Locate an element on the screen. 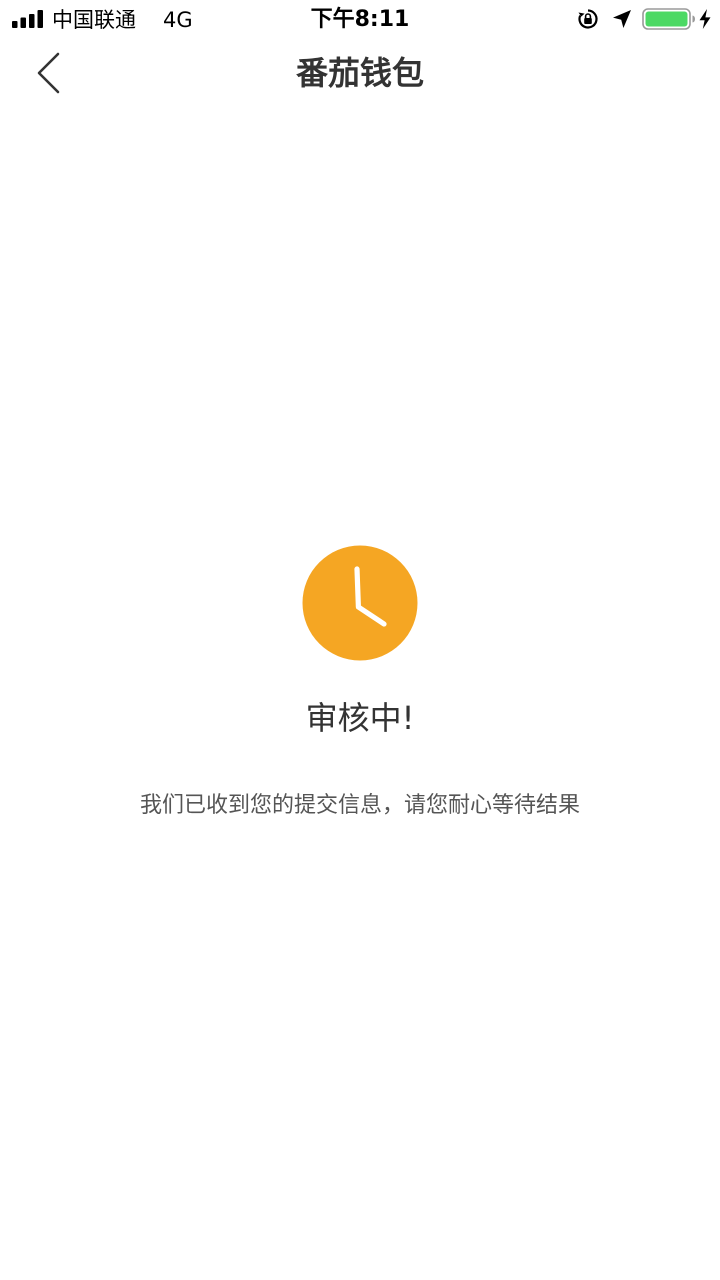 Image resolution: width=720 pixels, height=1280 pixels. review-status-description: 我们已收到您的提交信息，请您耐心等待结果 is located at coordinates (359, 805).